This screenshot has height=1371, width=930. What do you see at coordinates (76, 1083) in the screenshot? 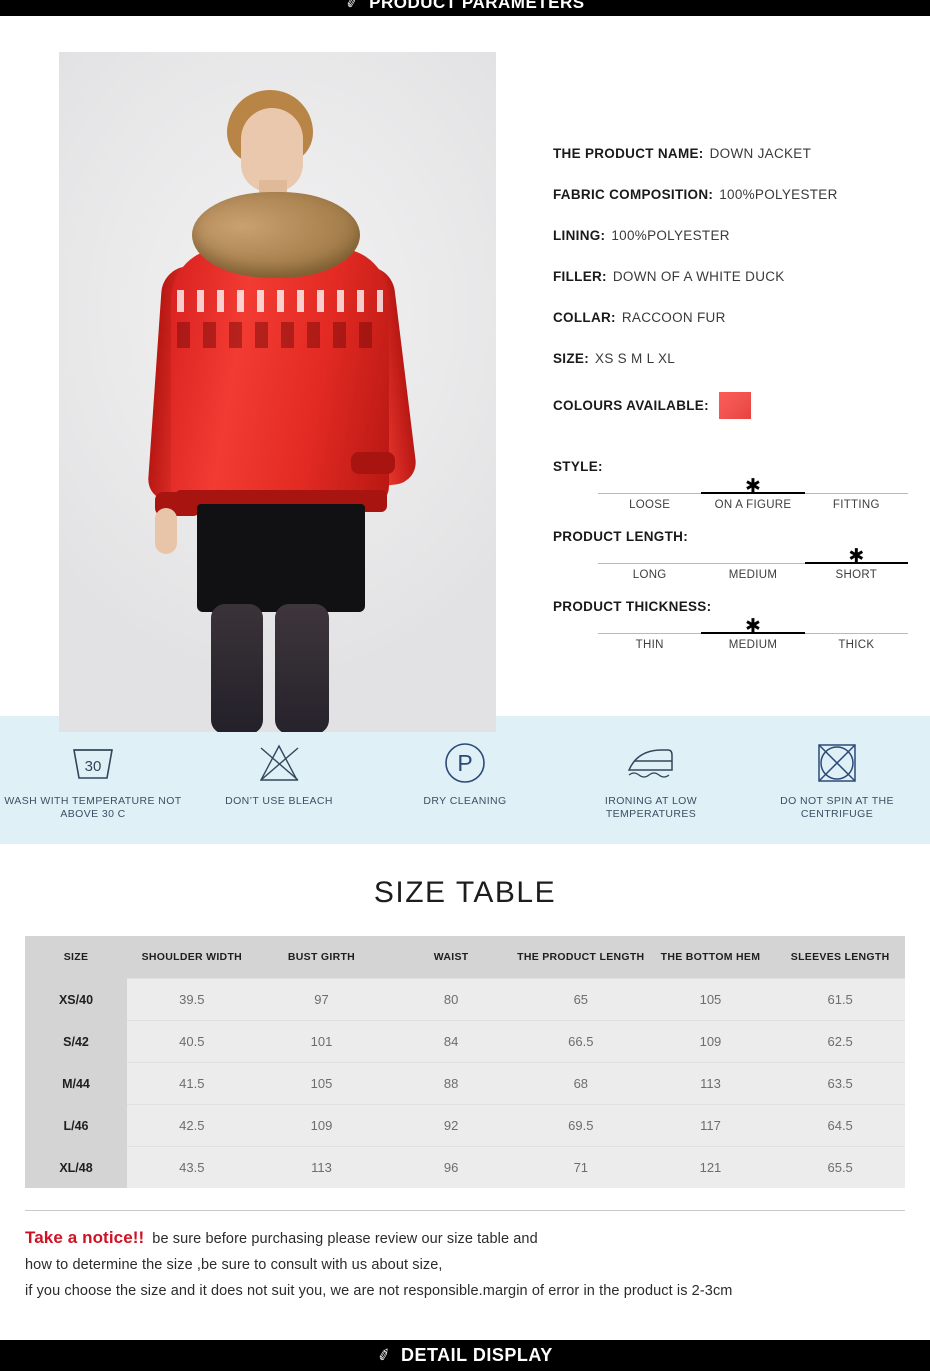
I see `table-cell-size: M/44` at bounding box center [76, 1083].